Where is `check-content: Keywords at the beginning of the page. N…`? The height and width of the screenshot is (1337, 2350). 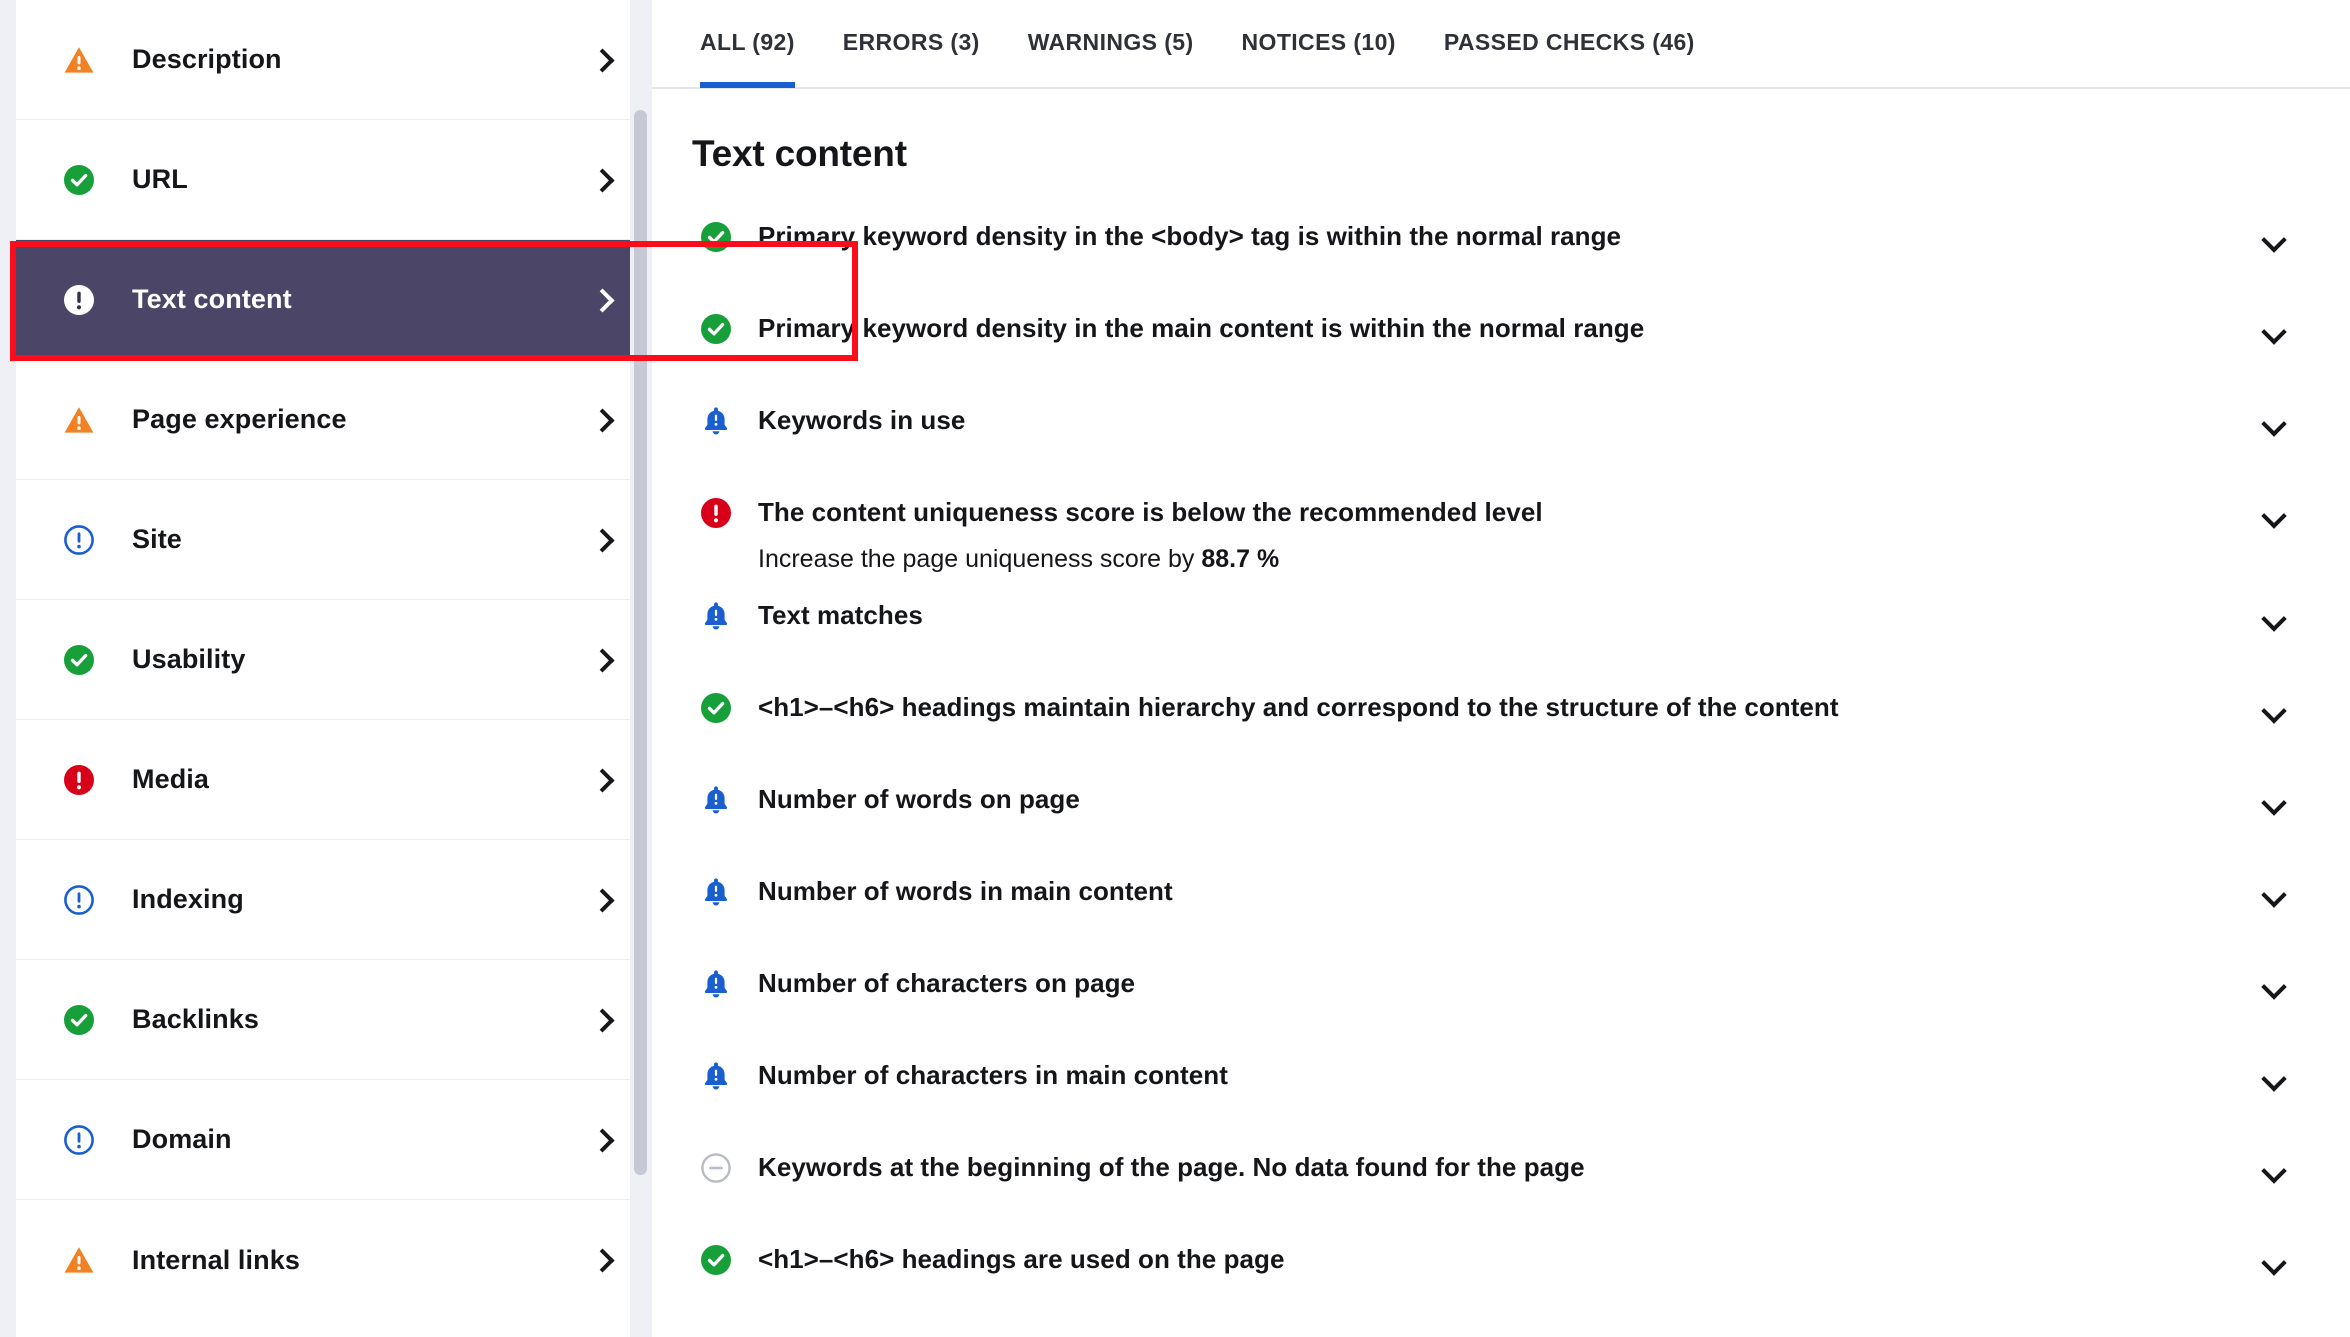
check-content: Keywords at the beginning of the page. N… is located at coordinates (1509, 1162).